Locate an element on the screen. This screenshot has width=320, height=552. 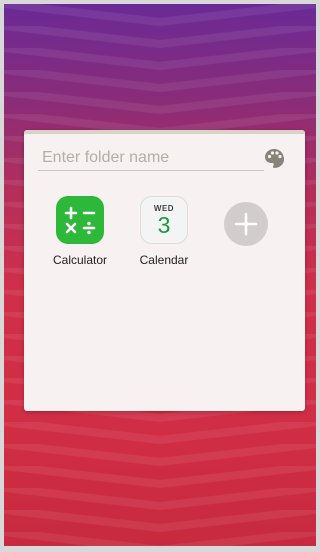
app-calendar: WED 3 Calendar is located at coordinates (164, 231).